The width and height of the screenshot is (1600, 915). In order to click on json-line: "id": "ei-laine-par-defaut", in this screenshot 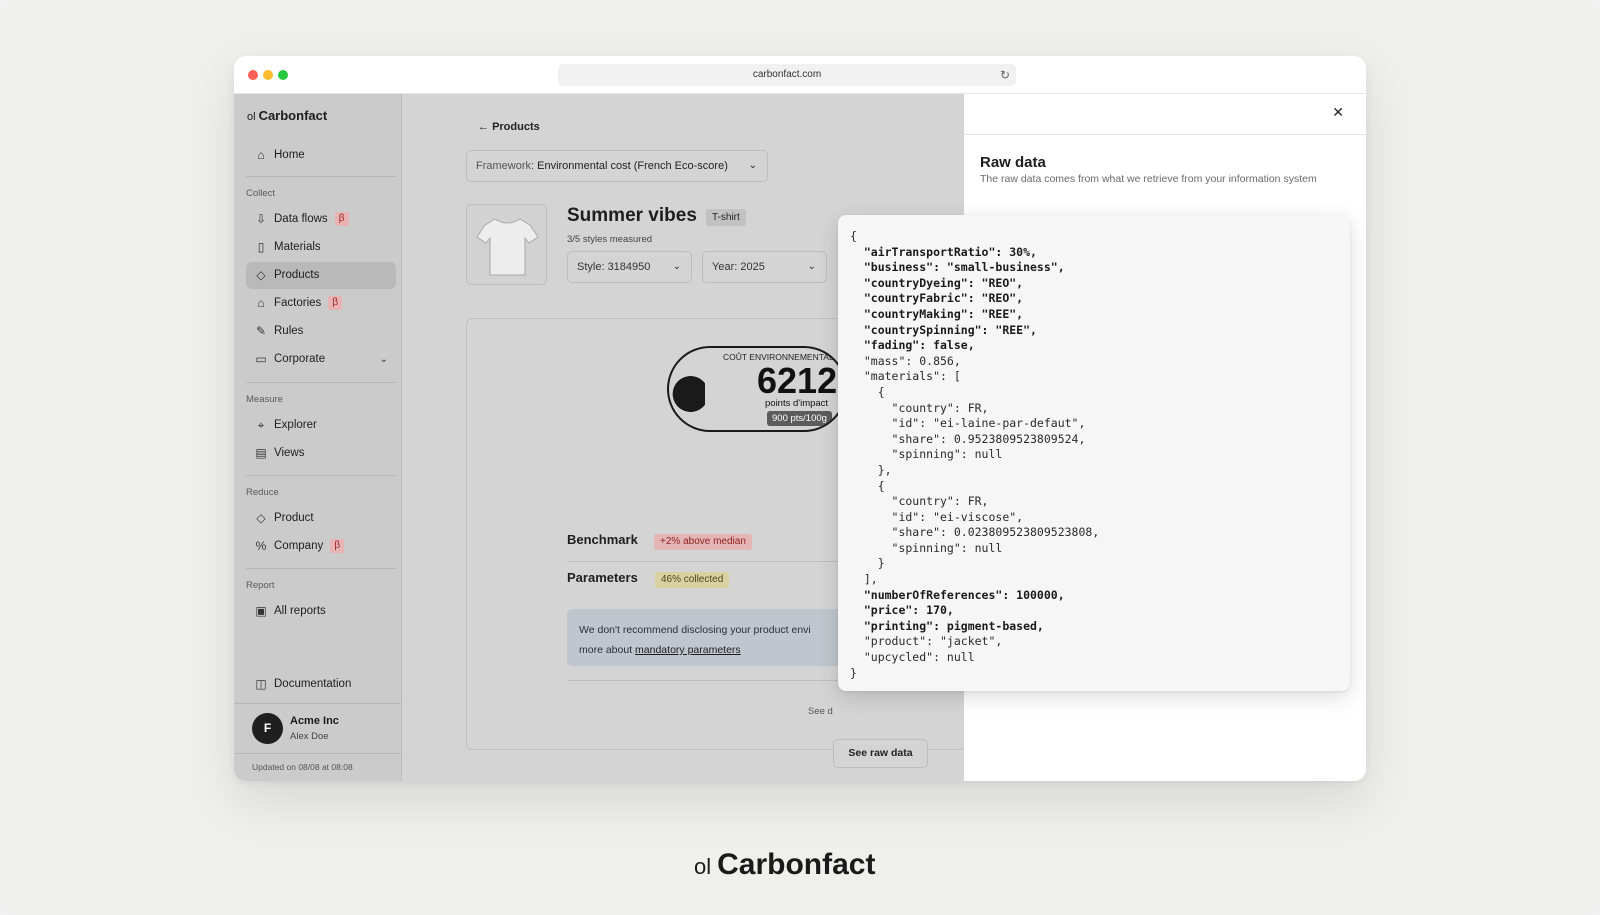, I will do `click(968, 423)`.